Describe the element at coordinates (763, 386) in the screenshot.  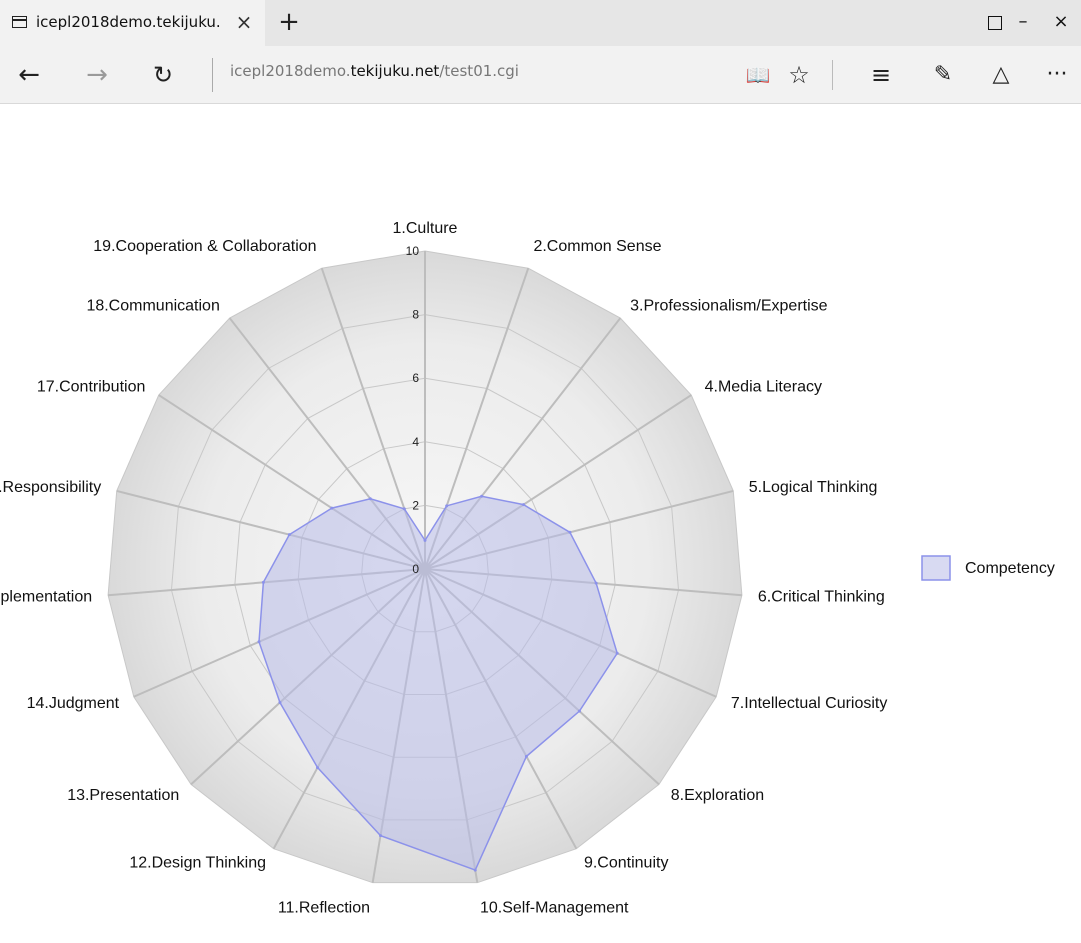
I see `category-label: 4.Media Literacy` at that location.